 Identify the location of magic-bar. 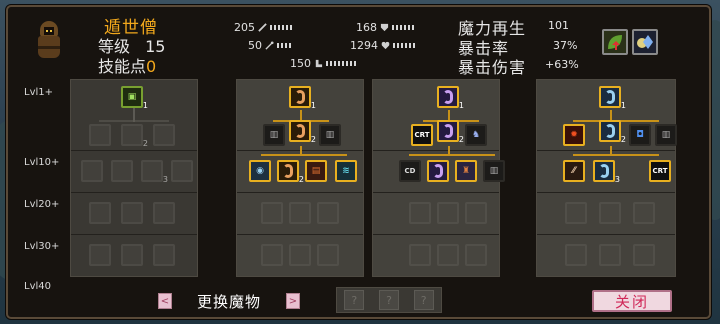
(284, 45).